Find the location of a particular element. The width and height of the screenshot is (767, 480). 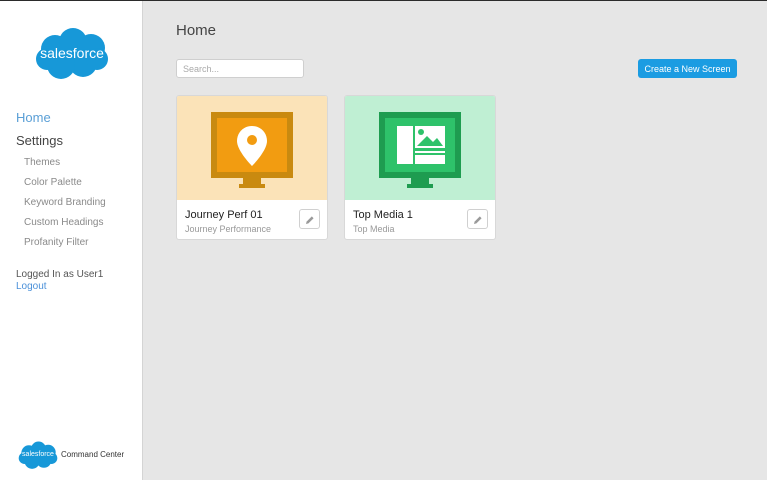

card-title: Journey Perf 01 is located at coordinates (224, 215).